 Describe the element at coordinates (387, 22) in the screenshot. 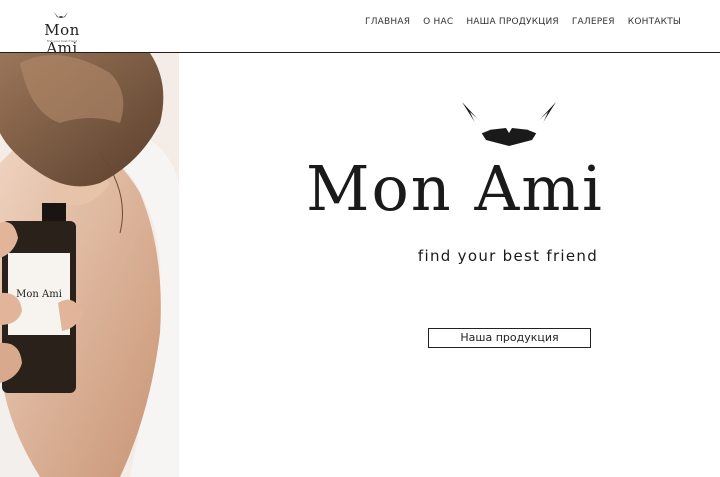

I see `nav-item-home: ГЛАВНАЯ` at that location.